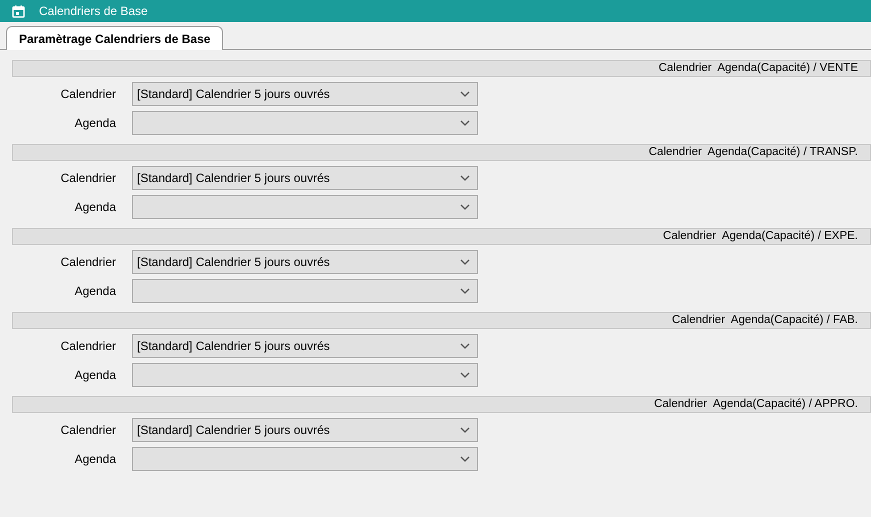  I want to click on tab: Paramètrage Calendriers de Base, so click(115, 38).